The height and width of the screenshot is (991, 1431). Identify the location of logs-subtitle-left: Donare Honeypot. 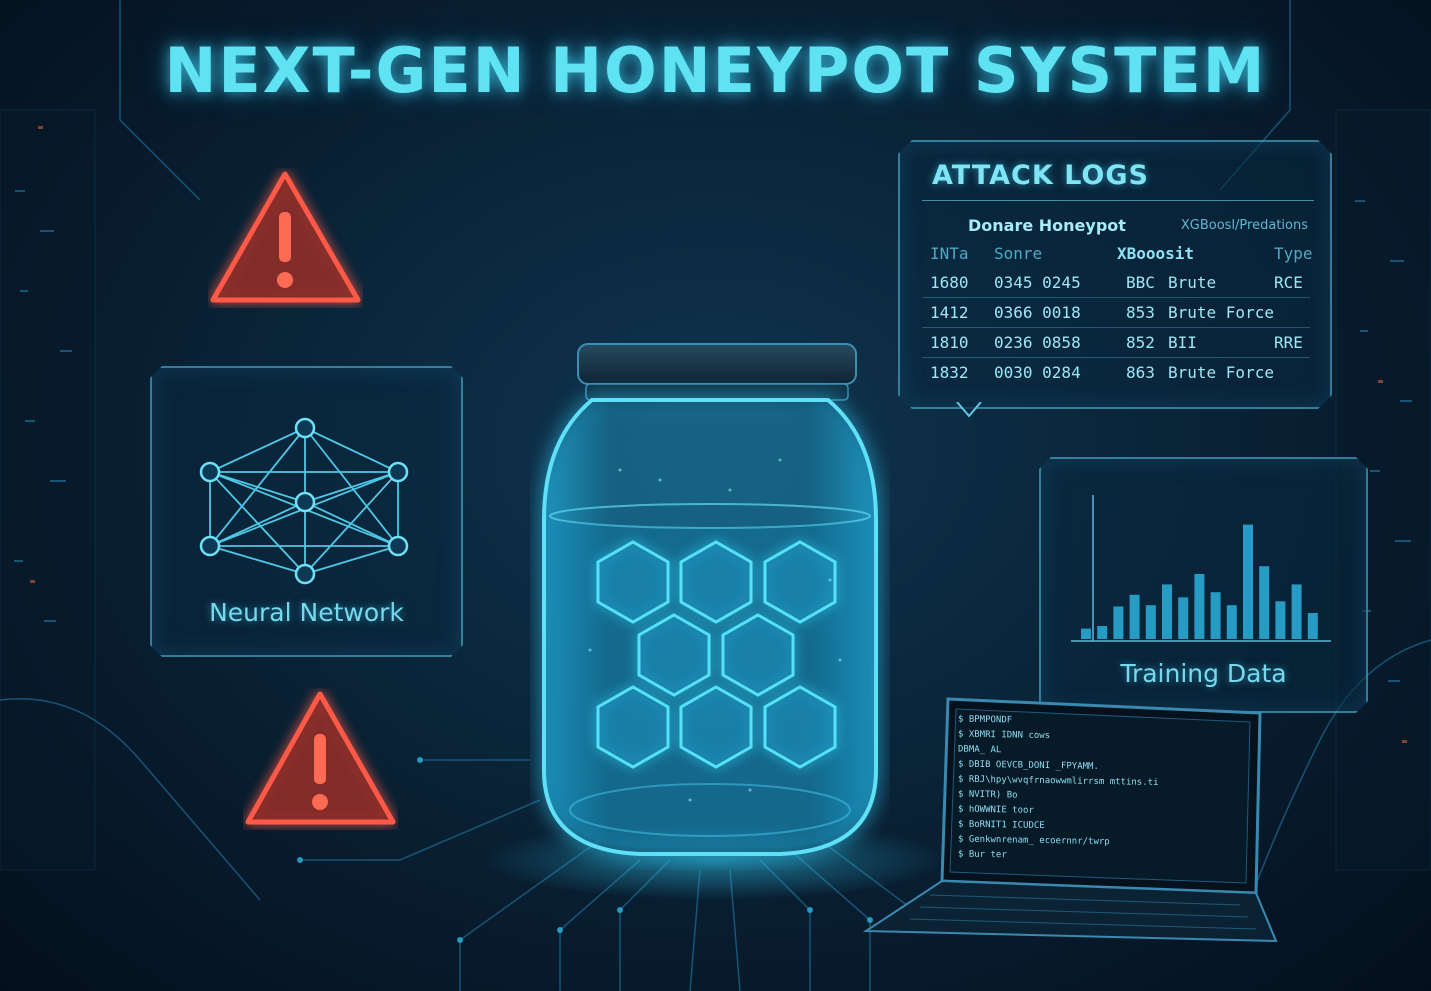
(1047, 225).